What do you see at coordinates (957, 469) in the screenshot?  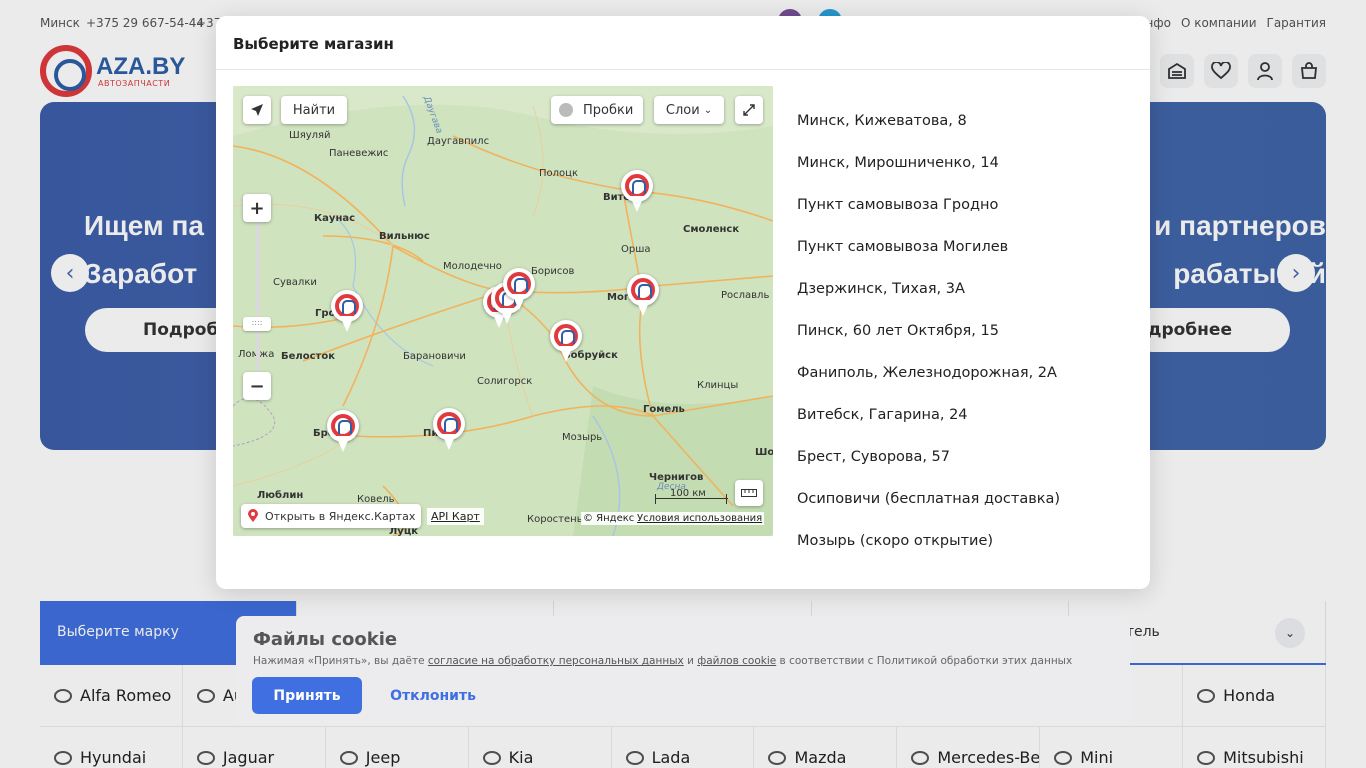 I see `store-item: Брест, Суворова, 57` at bounding box center [957, 469].